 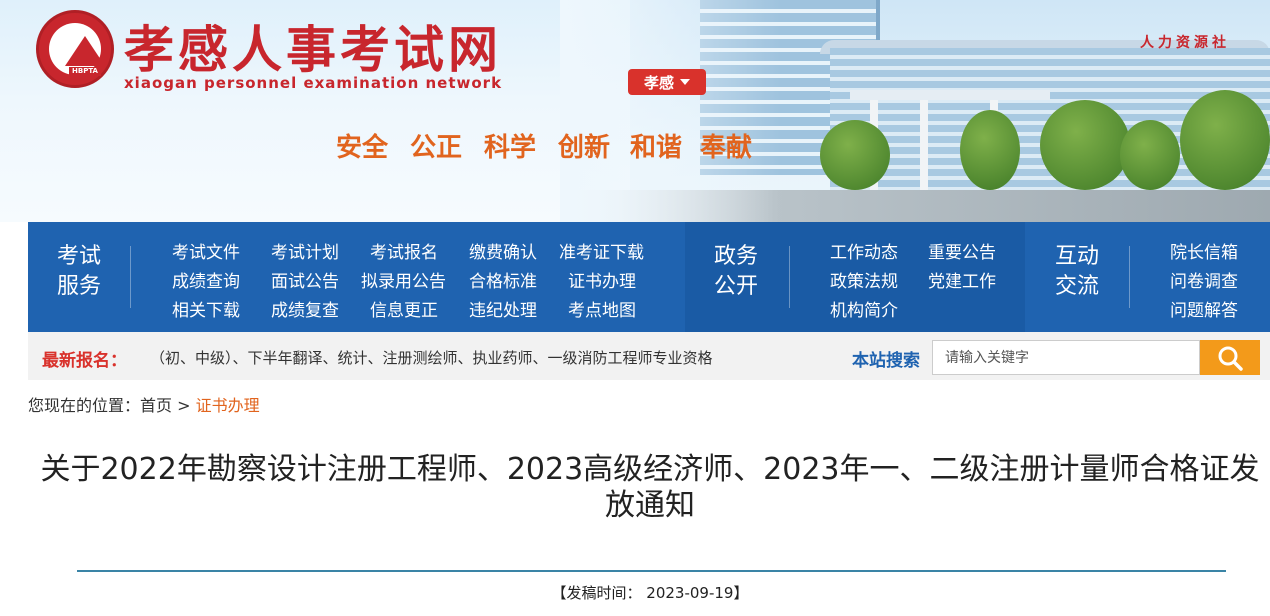 I want to click on nav-link: 成绩复查, so click(x=305, y=308).